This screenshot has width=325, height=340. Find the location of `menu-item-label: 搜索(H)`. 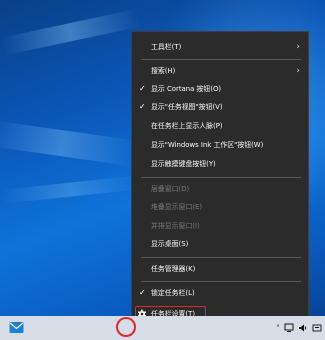

menu-item-label: 搜索(H) is located at coordinates (163, 71).